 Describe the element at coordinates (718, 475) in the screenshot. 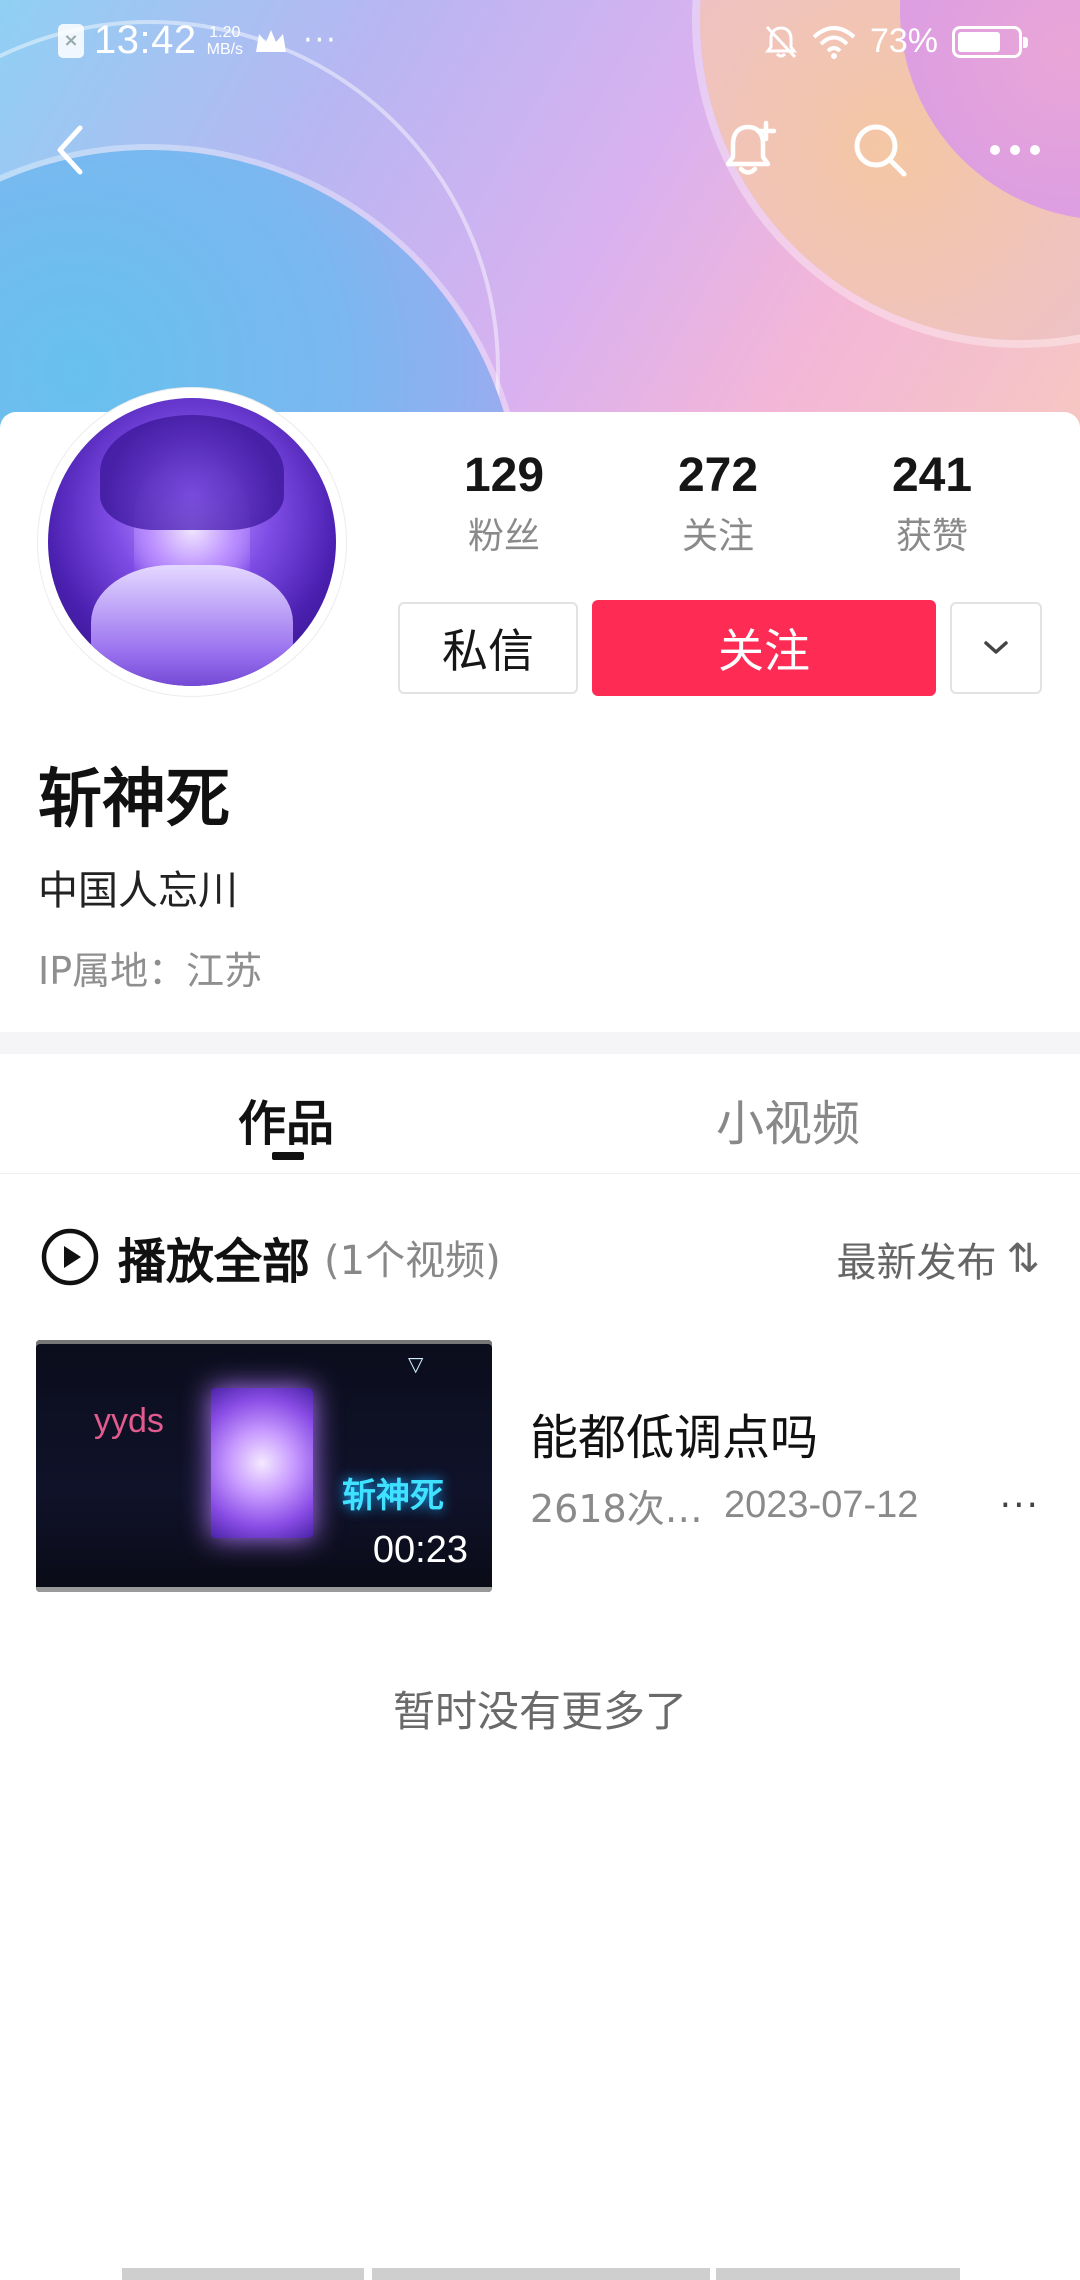

I see `stat-value: 272` at that location.